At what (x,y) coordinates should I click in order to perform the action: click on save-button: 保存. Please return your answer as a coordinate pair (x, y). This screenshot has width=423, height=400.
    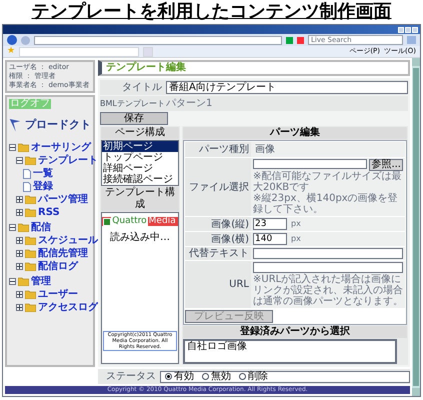
    Looking at the image, I should click on (134, 118).